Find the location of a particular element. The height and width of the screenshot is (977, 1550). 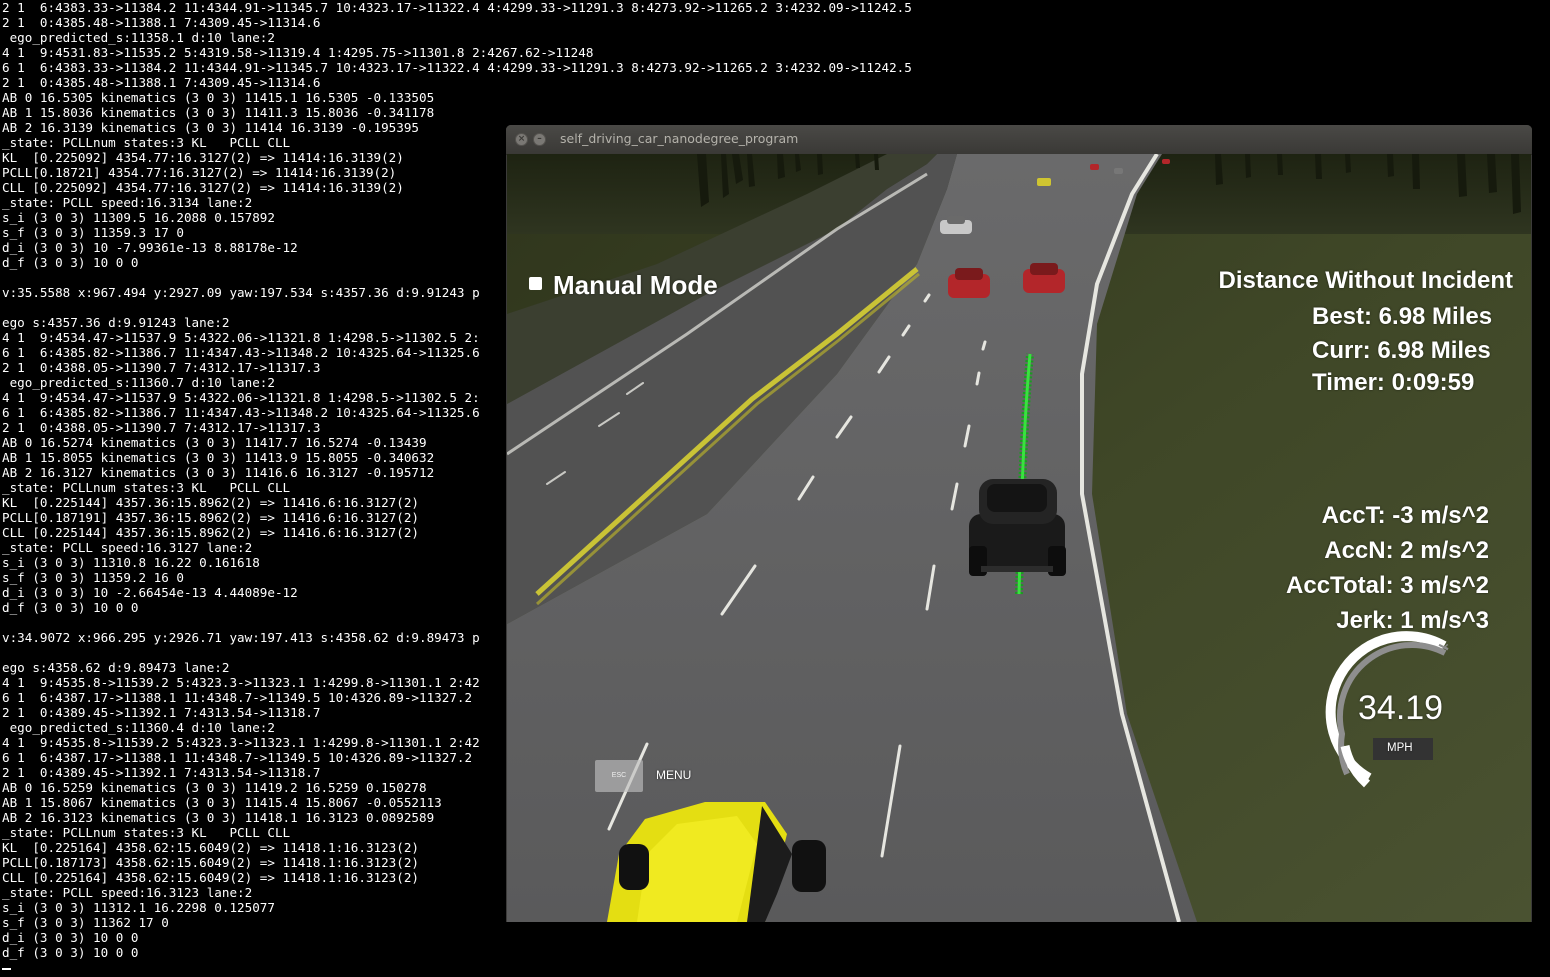

terminal-line: s_i (3 0 3) 11310.8 16.22 0.161618 is located at coordinates (131, 562).